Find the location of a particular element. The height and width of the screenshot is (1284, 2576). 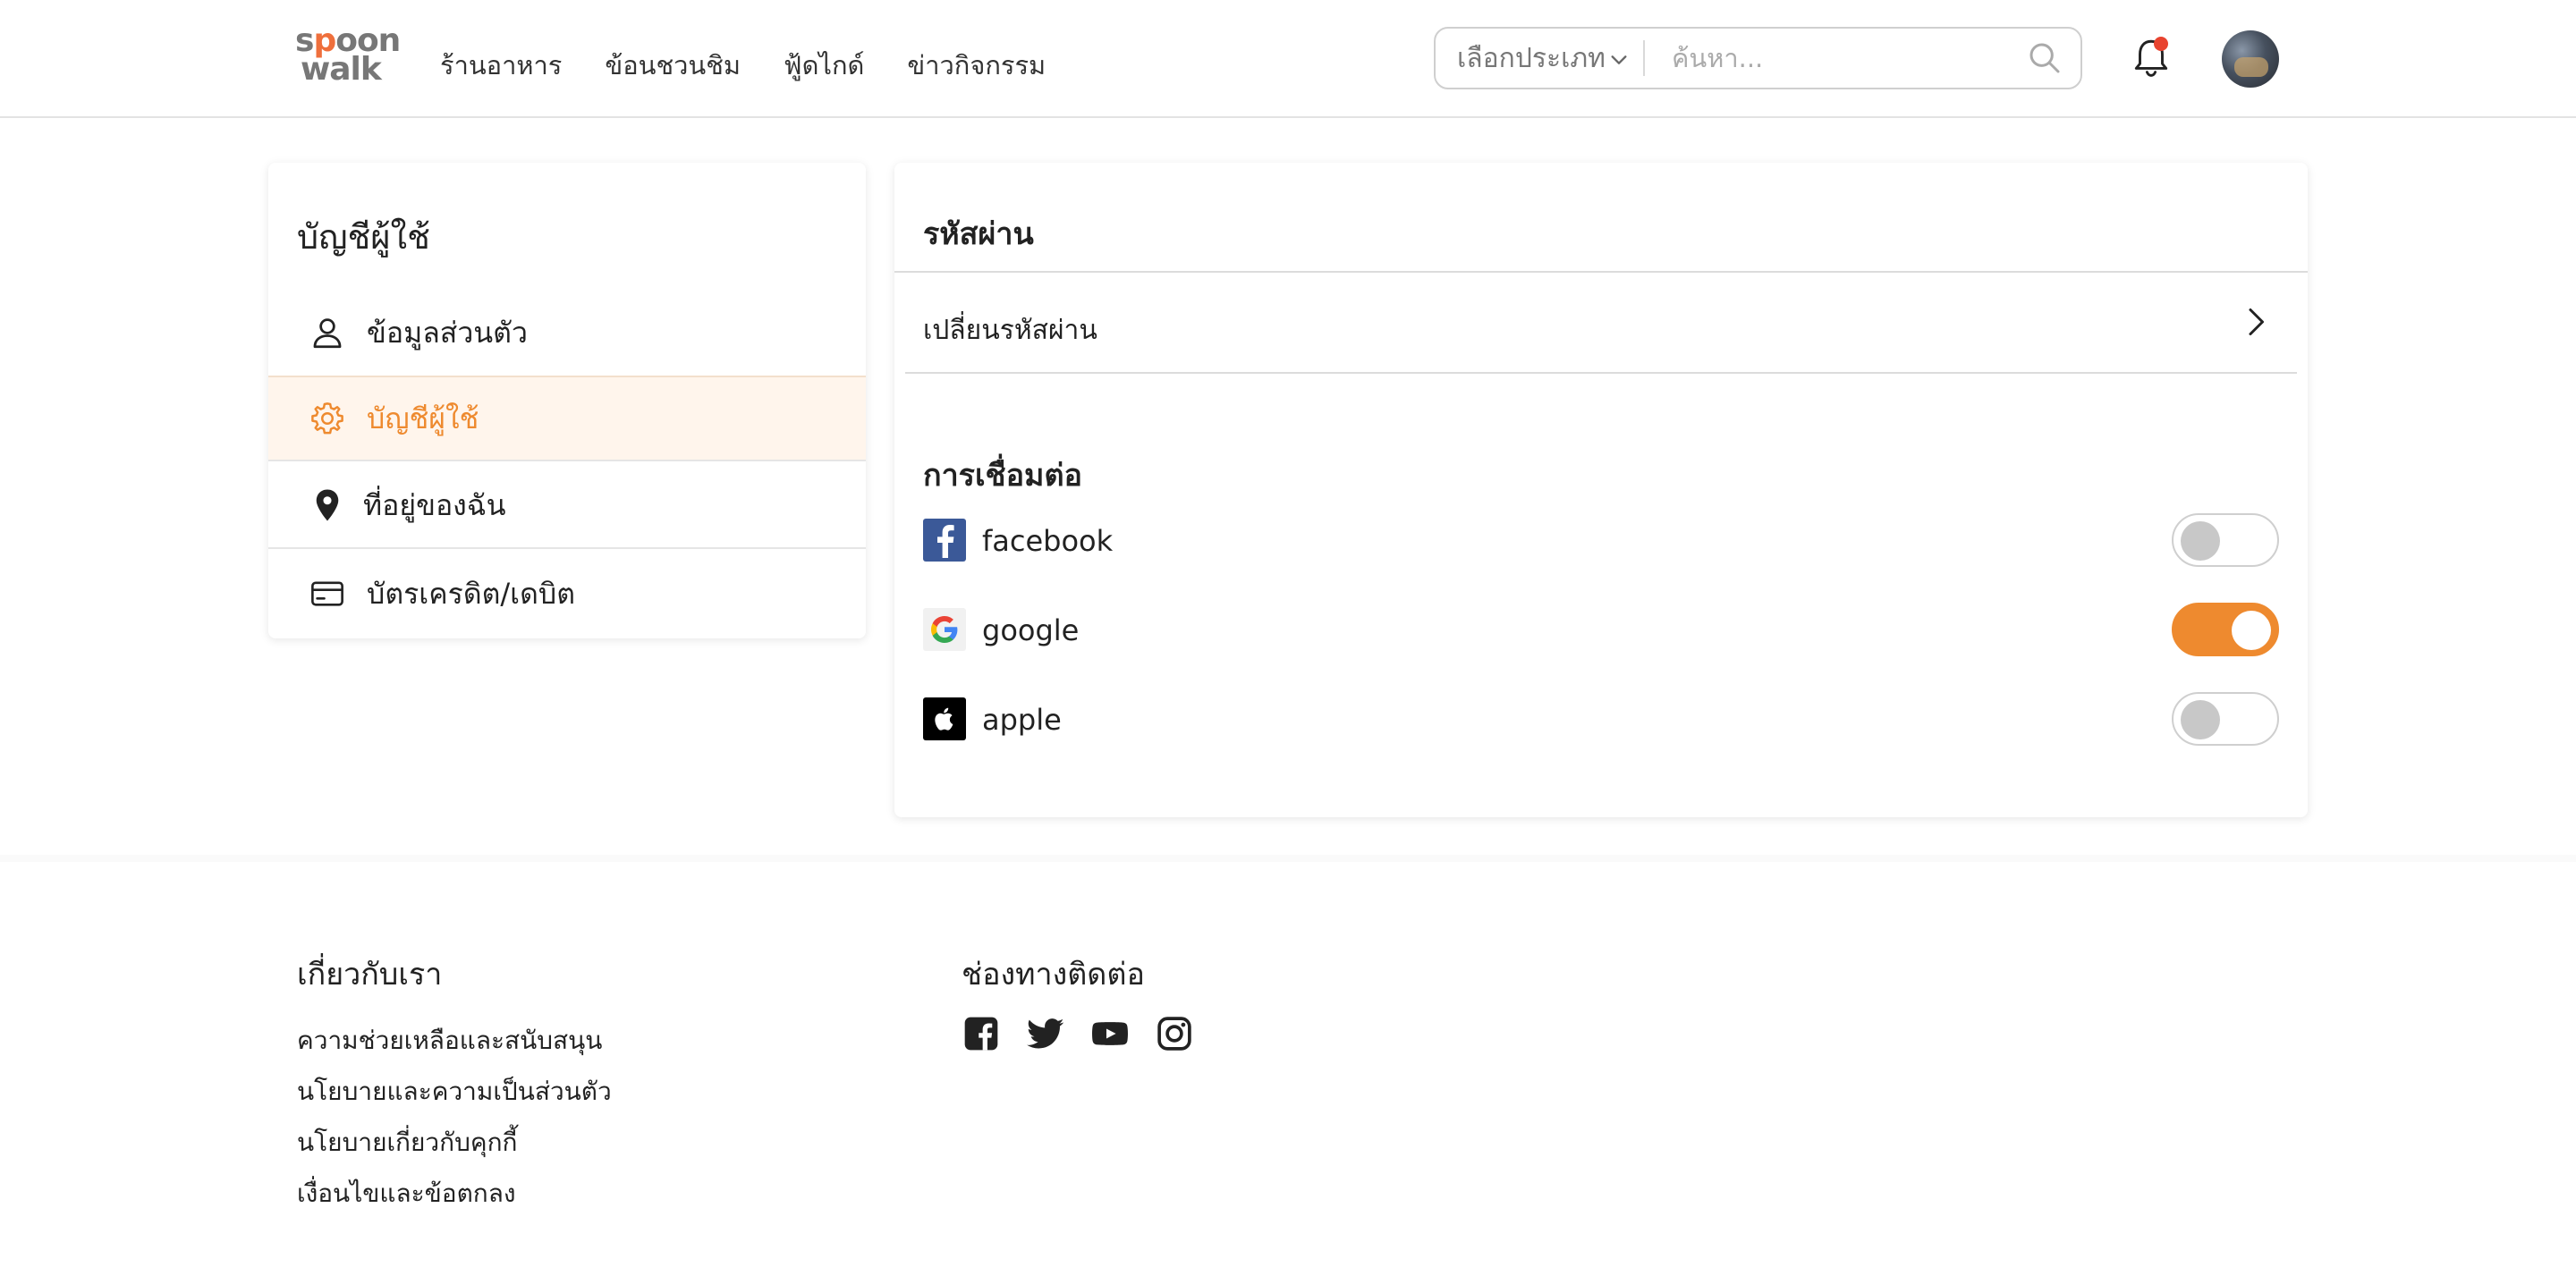

twitter-icon is located at coordinates (1045, 1033).